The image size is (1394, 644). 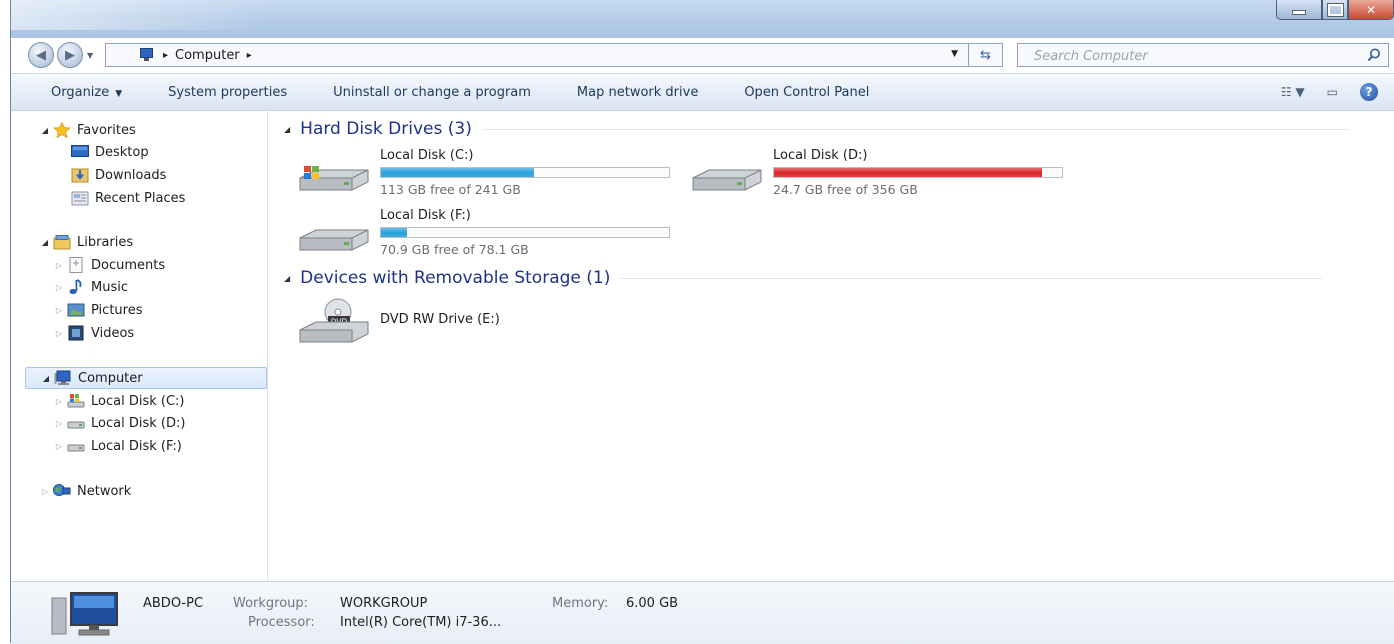 What do you see at coordinates (845, 189) in the screenshot?
I see `drive-free-space: 24.7 GB free of 356 GB` at bounding box center [845, 189].